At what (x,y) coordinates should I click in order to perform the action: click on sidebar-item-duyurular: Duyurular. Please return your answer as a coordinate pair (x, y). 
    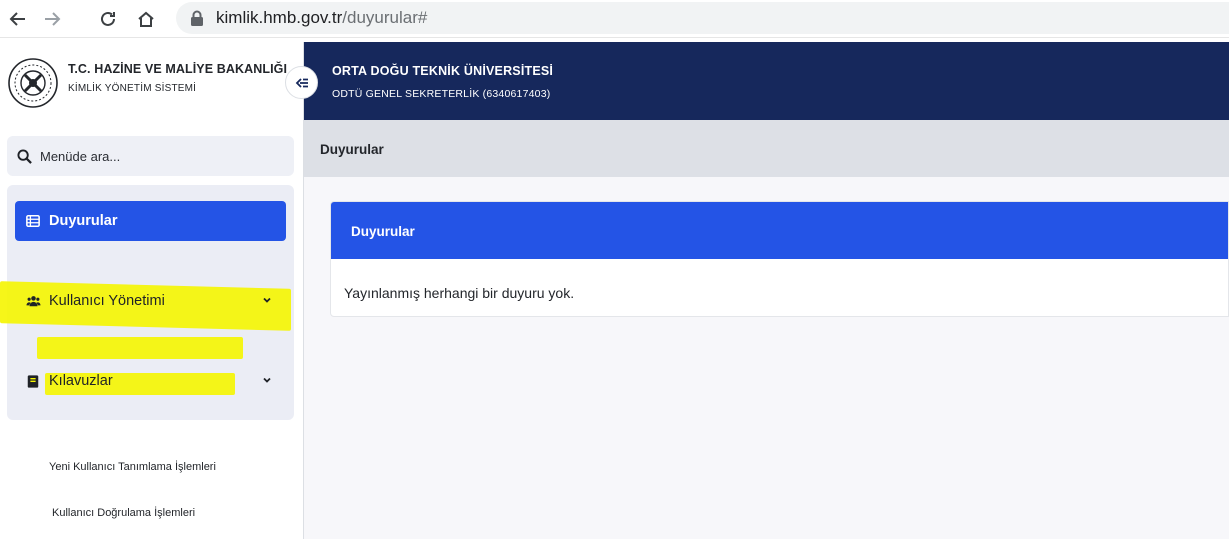
    Looking at the image, I should click on (150, 221).